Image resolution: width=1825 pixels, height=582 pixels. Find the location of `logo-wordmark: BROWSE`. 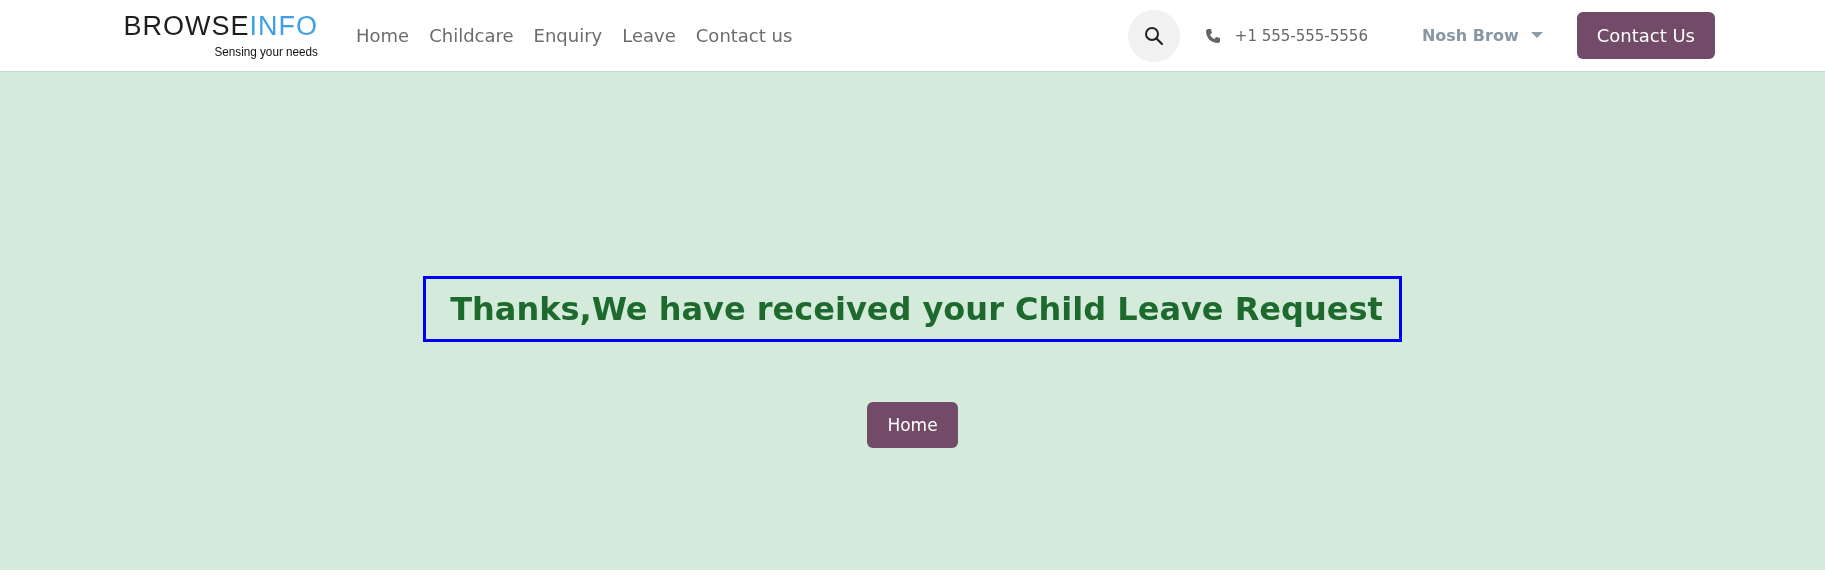

logo-wordmark: BROWSE is located at coordinates (186, 26).